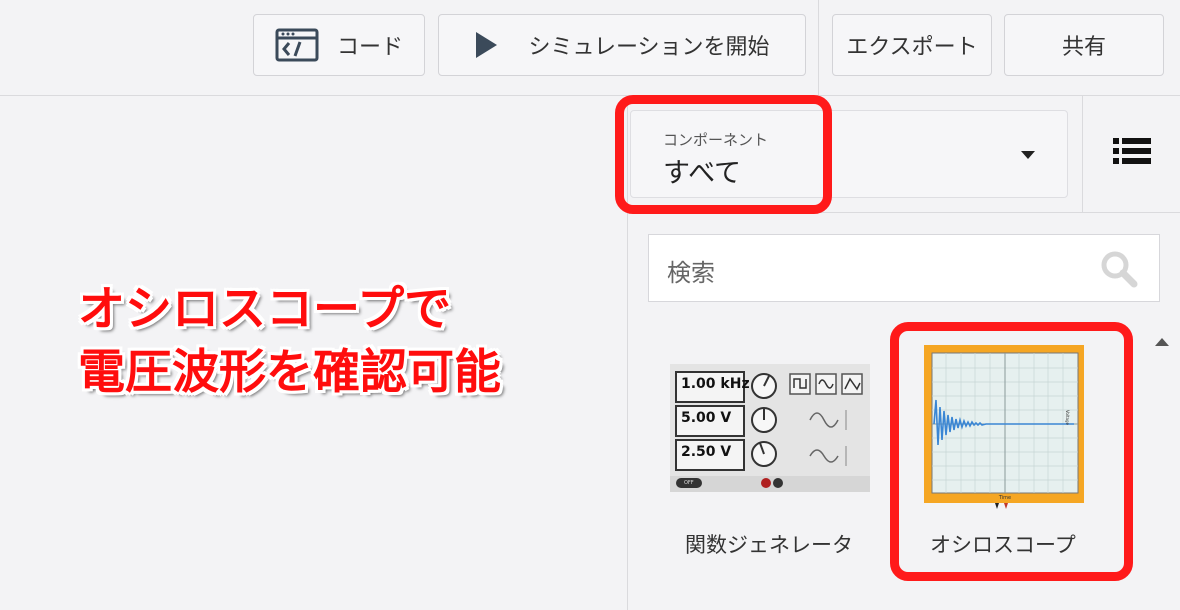 The height and width of the screenshot is (610, 1180). What do you see at coordinates (691, 273) in the screenshot?
I see `search-placeholder: 検索` at bounding box center [691, 273].